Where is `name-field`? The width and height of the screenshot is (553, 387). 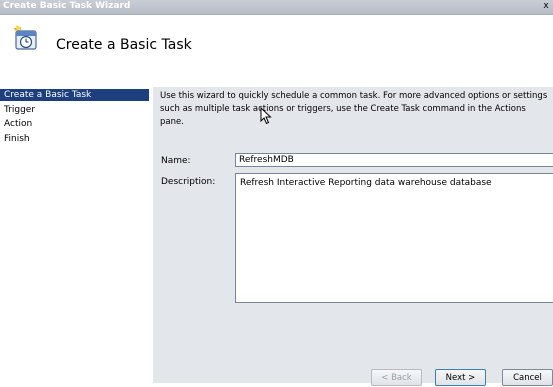
name-field is located at coordinates (394, 160).